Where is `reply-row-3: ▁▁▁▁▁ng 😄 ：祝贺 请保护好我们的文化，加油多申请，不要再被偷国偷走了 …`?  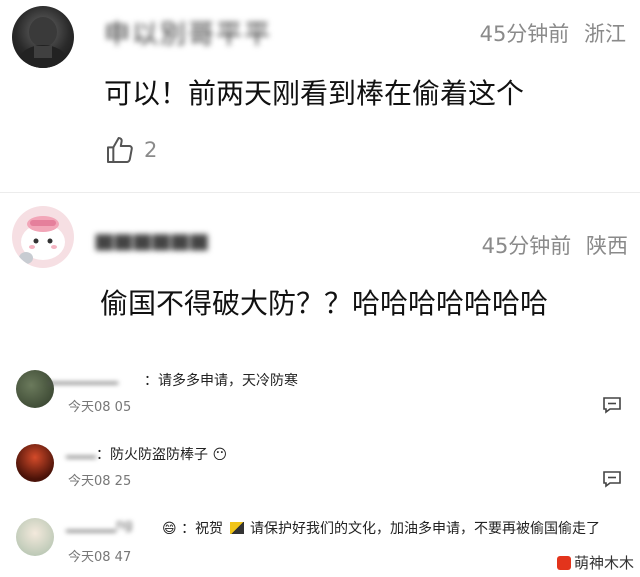
reply-row-3: ▁▁▁▁▁ng 😄 ：祝贺 请保护好我们的文化，加油多申请，不要再被偷国偷走了 … is located at coordinates (320, 542).